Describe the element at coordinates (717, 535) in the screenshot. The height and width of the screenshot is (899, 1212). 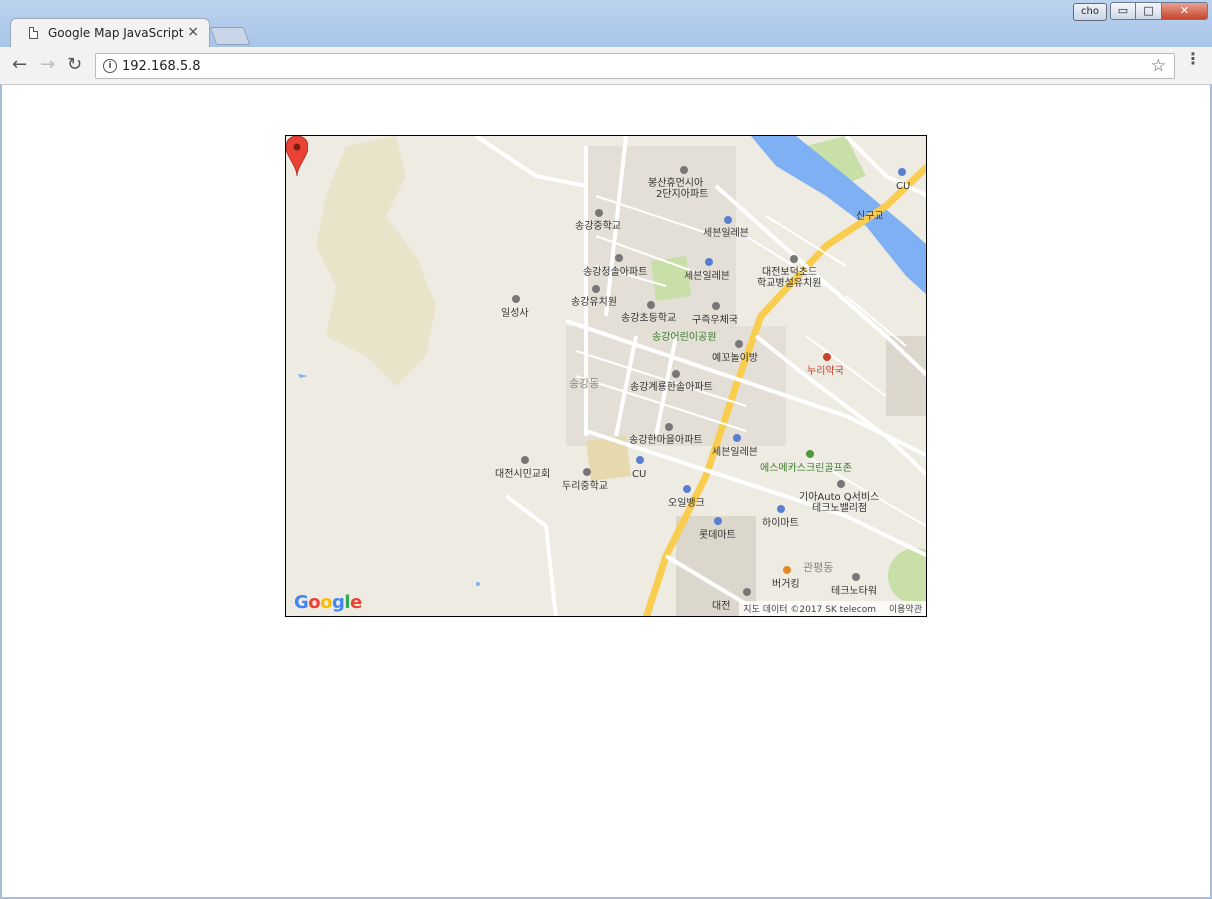
I see `map-label: 롯데마트` at that location.